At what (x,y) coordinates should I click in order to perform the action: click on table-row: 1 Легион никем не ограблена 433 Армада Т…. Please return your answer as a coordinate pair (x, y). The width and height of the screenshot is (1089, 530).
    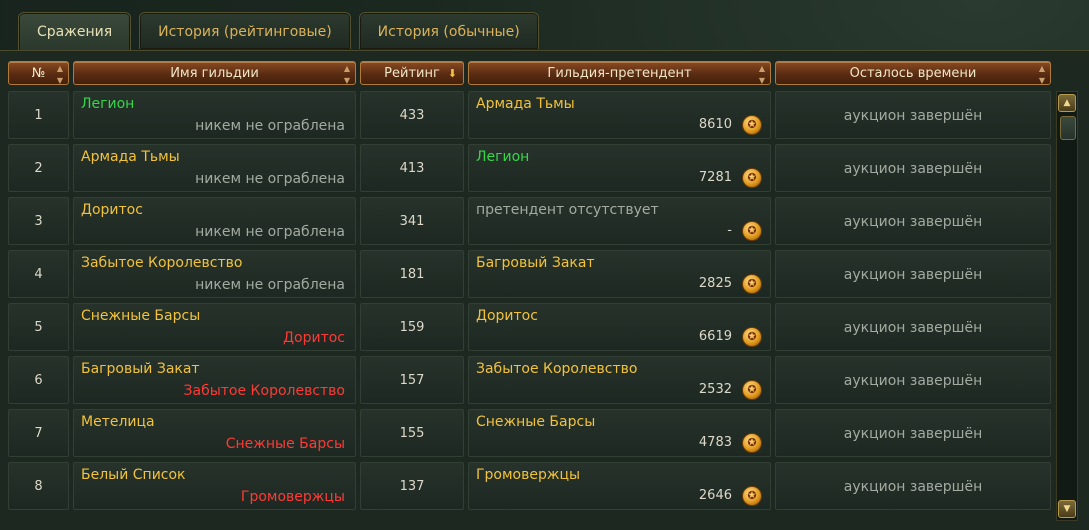
    Looking at the image, I should click on (530, 115).